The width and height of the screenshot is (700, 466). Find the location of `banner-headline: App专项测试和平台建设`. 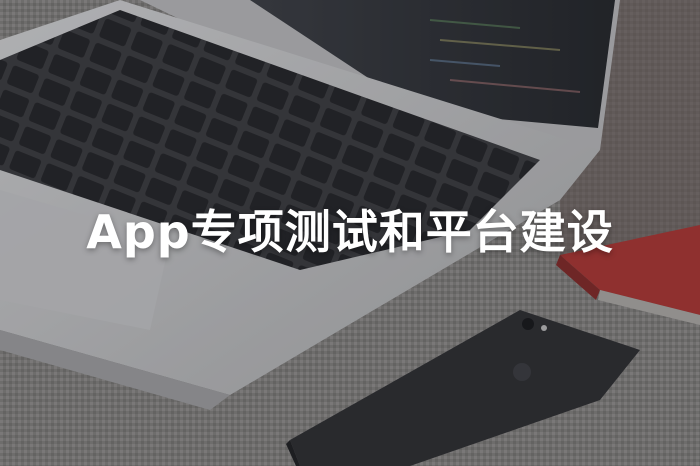

banner-headline: App专项测试和平台建设 is located at coordinates (350, 232).